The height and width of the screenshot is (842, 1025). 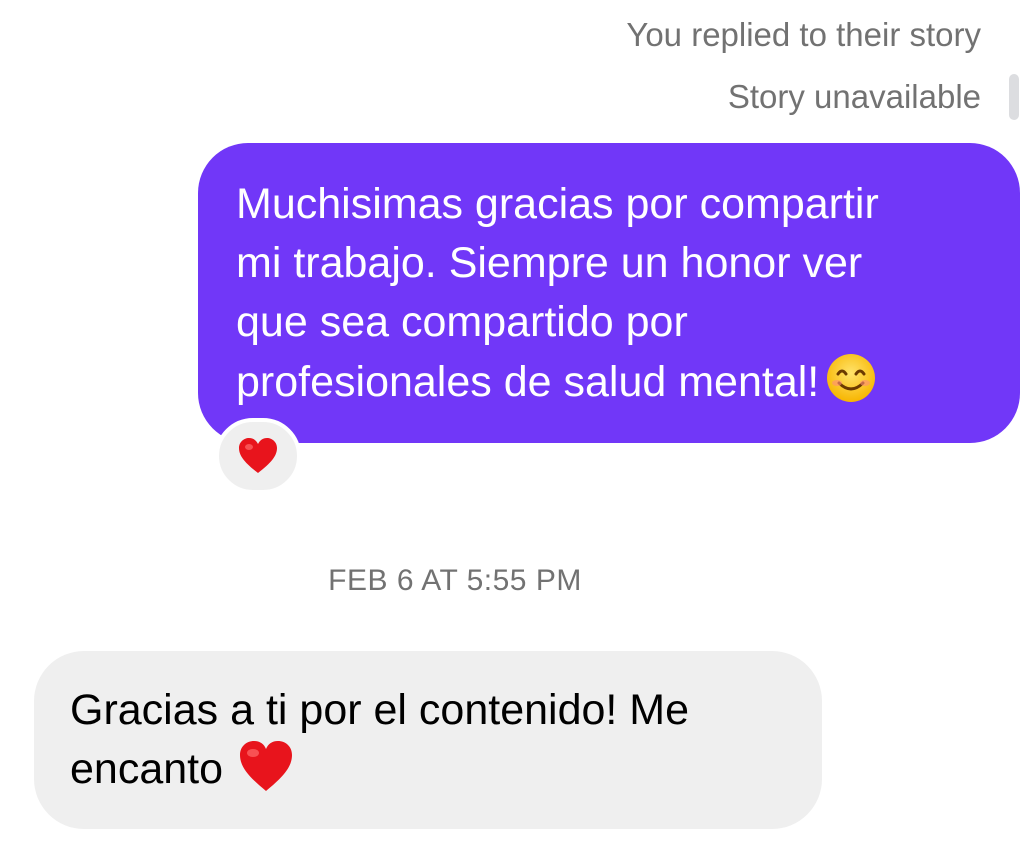 What do you see at coordinates (266, 766) in the screenshot?
I see `red-heart-emoji-icon` at bounding box center [266, 766].